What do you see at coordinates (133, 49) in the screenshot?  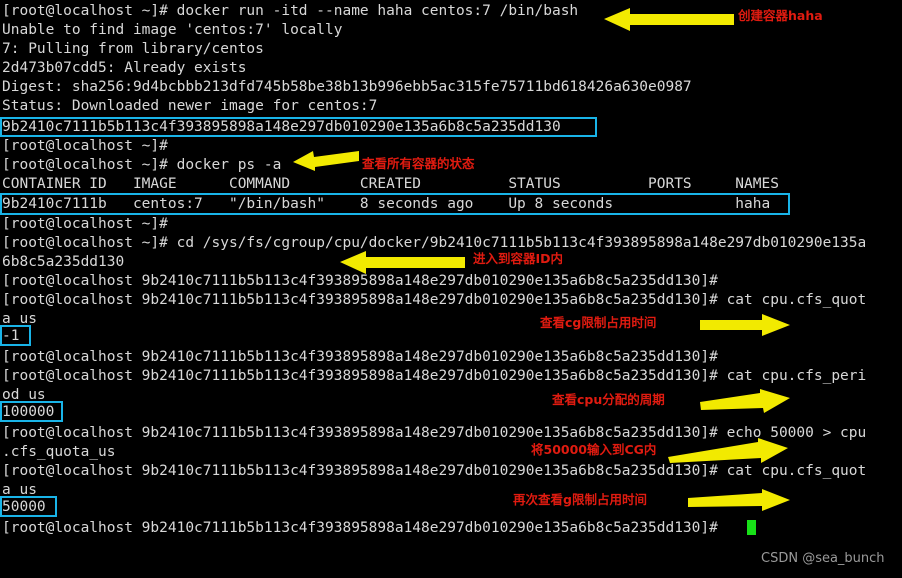 I see `terminal-line: 7: Pulling from library/centos` at bounding box center [133, 49].